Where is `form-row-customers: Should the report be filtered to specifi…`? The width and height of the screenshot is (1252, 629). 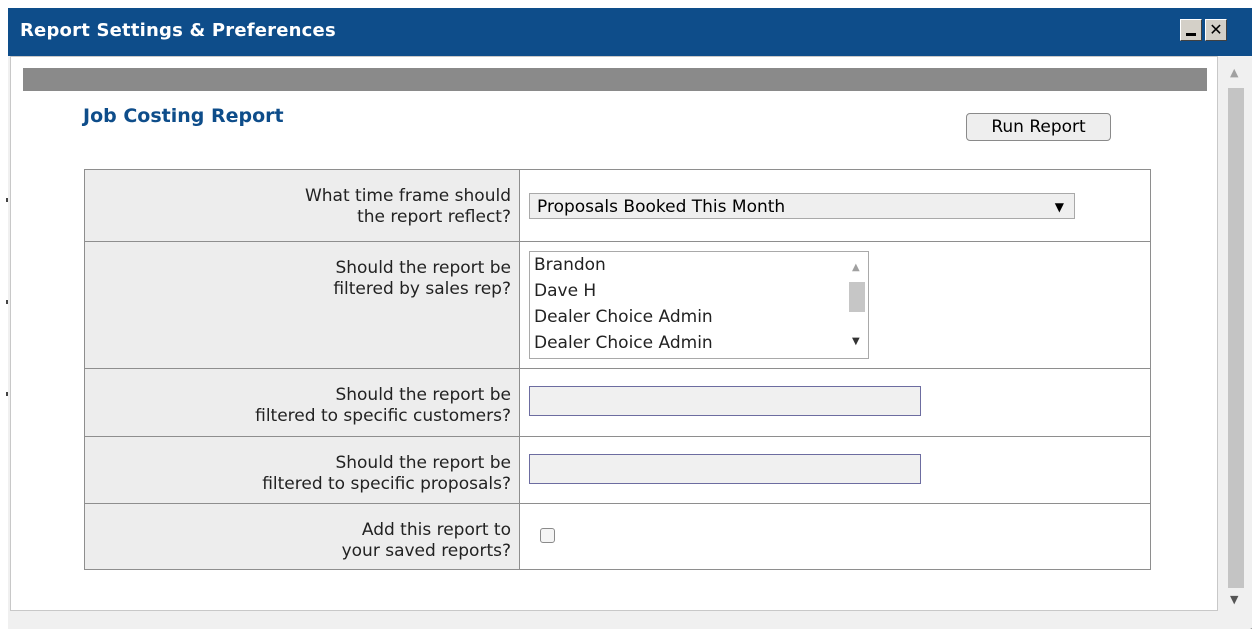
form-row-customers: Should the report be filtered to specifi… is located at coordinates (617, 402).